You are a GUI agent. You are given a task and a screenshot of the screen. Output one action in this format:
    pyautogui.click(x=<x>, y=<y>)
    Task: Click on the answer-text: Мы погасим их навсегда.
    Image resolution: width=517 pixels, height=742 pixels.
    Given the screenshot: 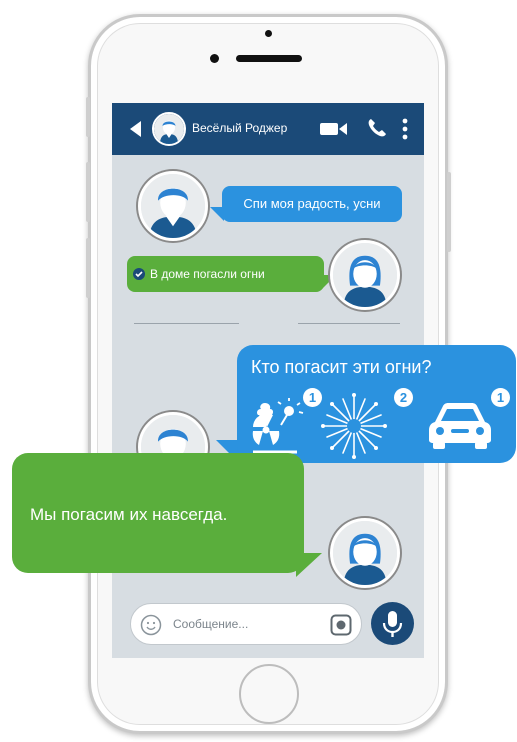 What is the action you would take?
    pyautogui.click(x=129, y=514)
    